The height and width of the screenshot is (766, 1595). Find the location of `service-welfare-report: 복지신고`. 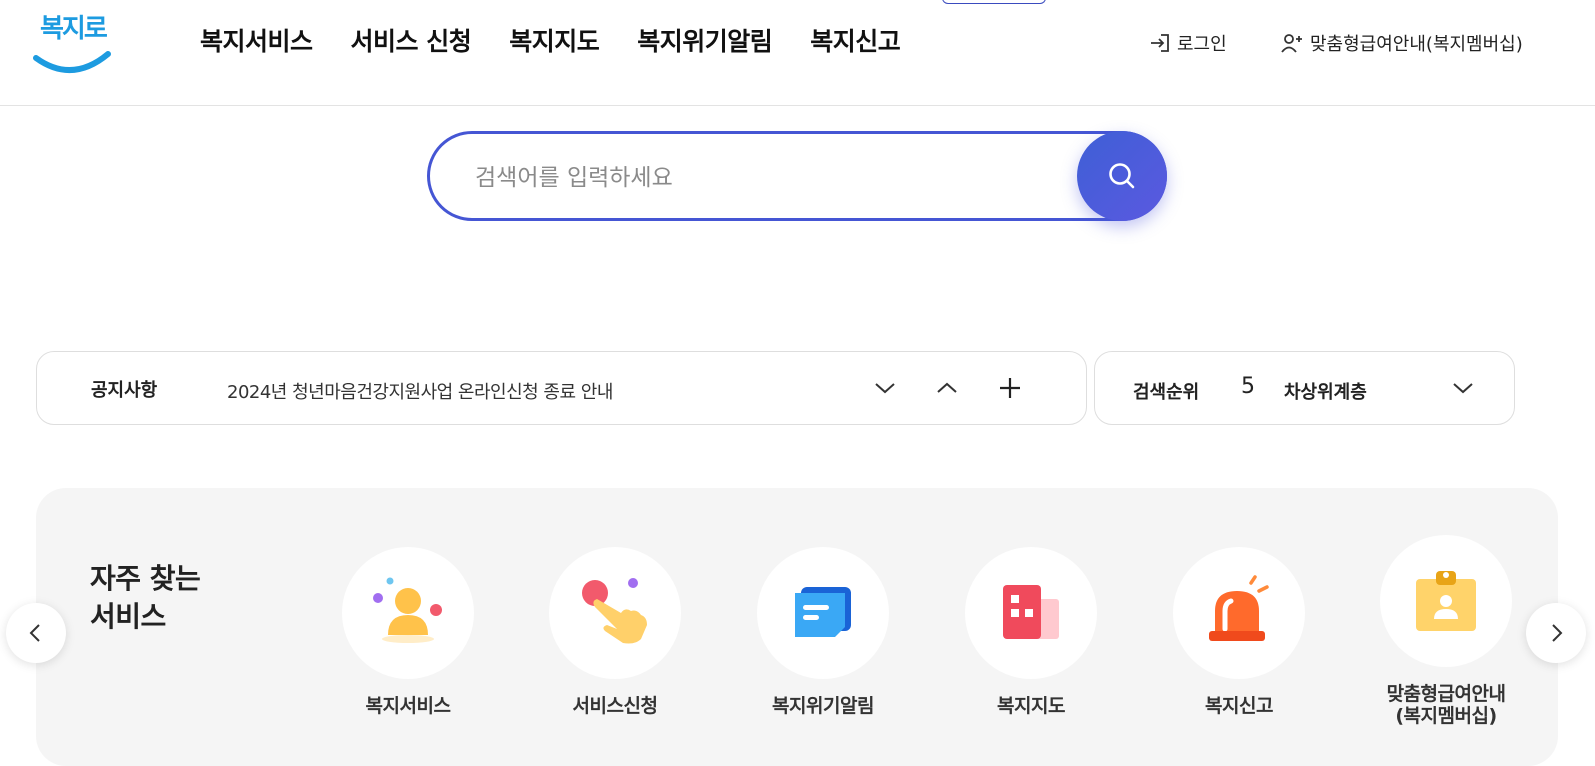

service-welfare-report: 복지신고 is located at coordinates (1239, 632).